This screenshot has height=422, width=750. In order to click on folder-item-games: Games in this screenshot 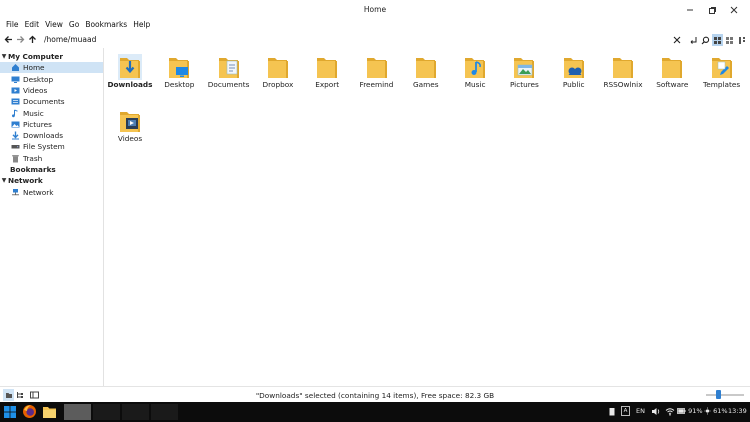, I will do `click(426, 72)`.